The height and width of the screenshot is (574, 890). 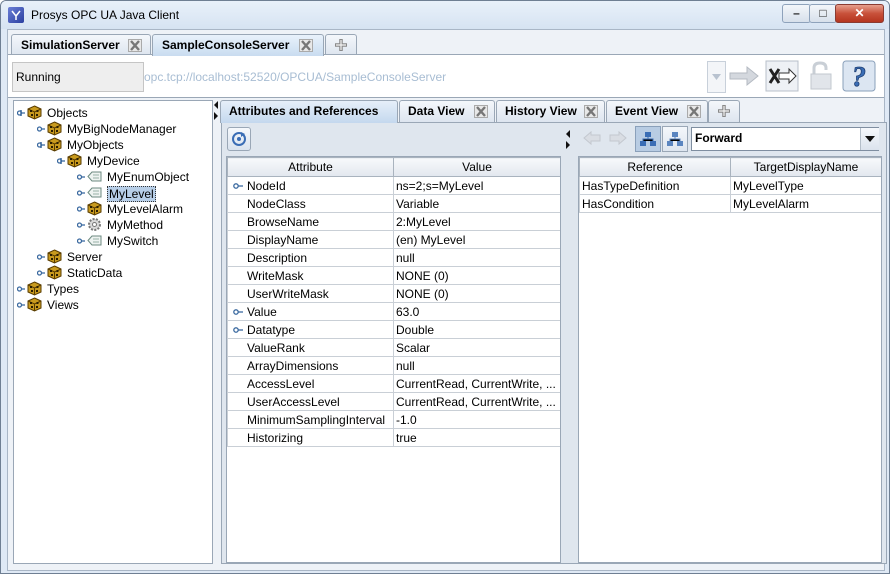 What do you see at coordinates (859, 13) in the screenshot?
I see `close-window-button: ✕` at bounding box center [859, 13].